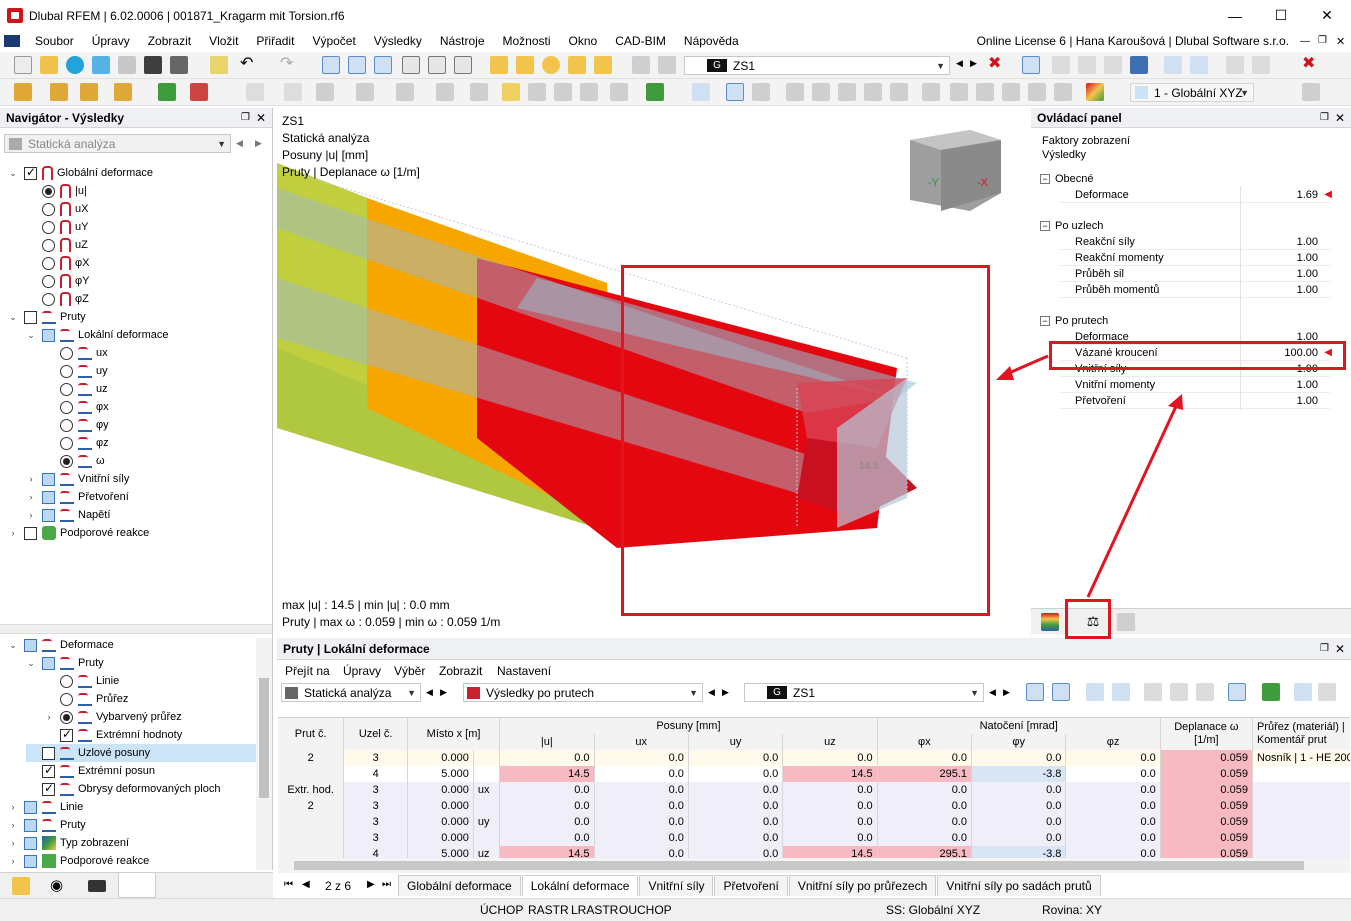 This screenshot has width=1351, height=921. Describe the element at coordinates (440, 790) in the screenshot. I see `cell-x: 0.000` at that location.